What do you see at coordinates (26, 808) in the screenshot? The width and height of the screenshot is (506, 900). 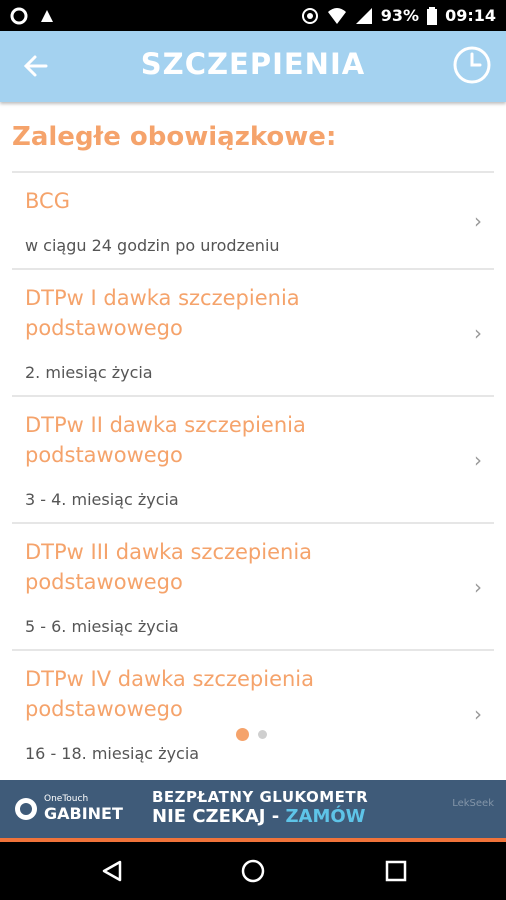 I see `onetouch-logo-icon` at bounding box center [26, 808].